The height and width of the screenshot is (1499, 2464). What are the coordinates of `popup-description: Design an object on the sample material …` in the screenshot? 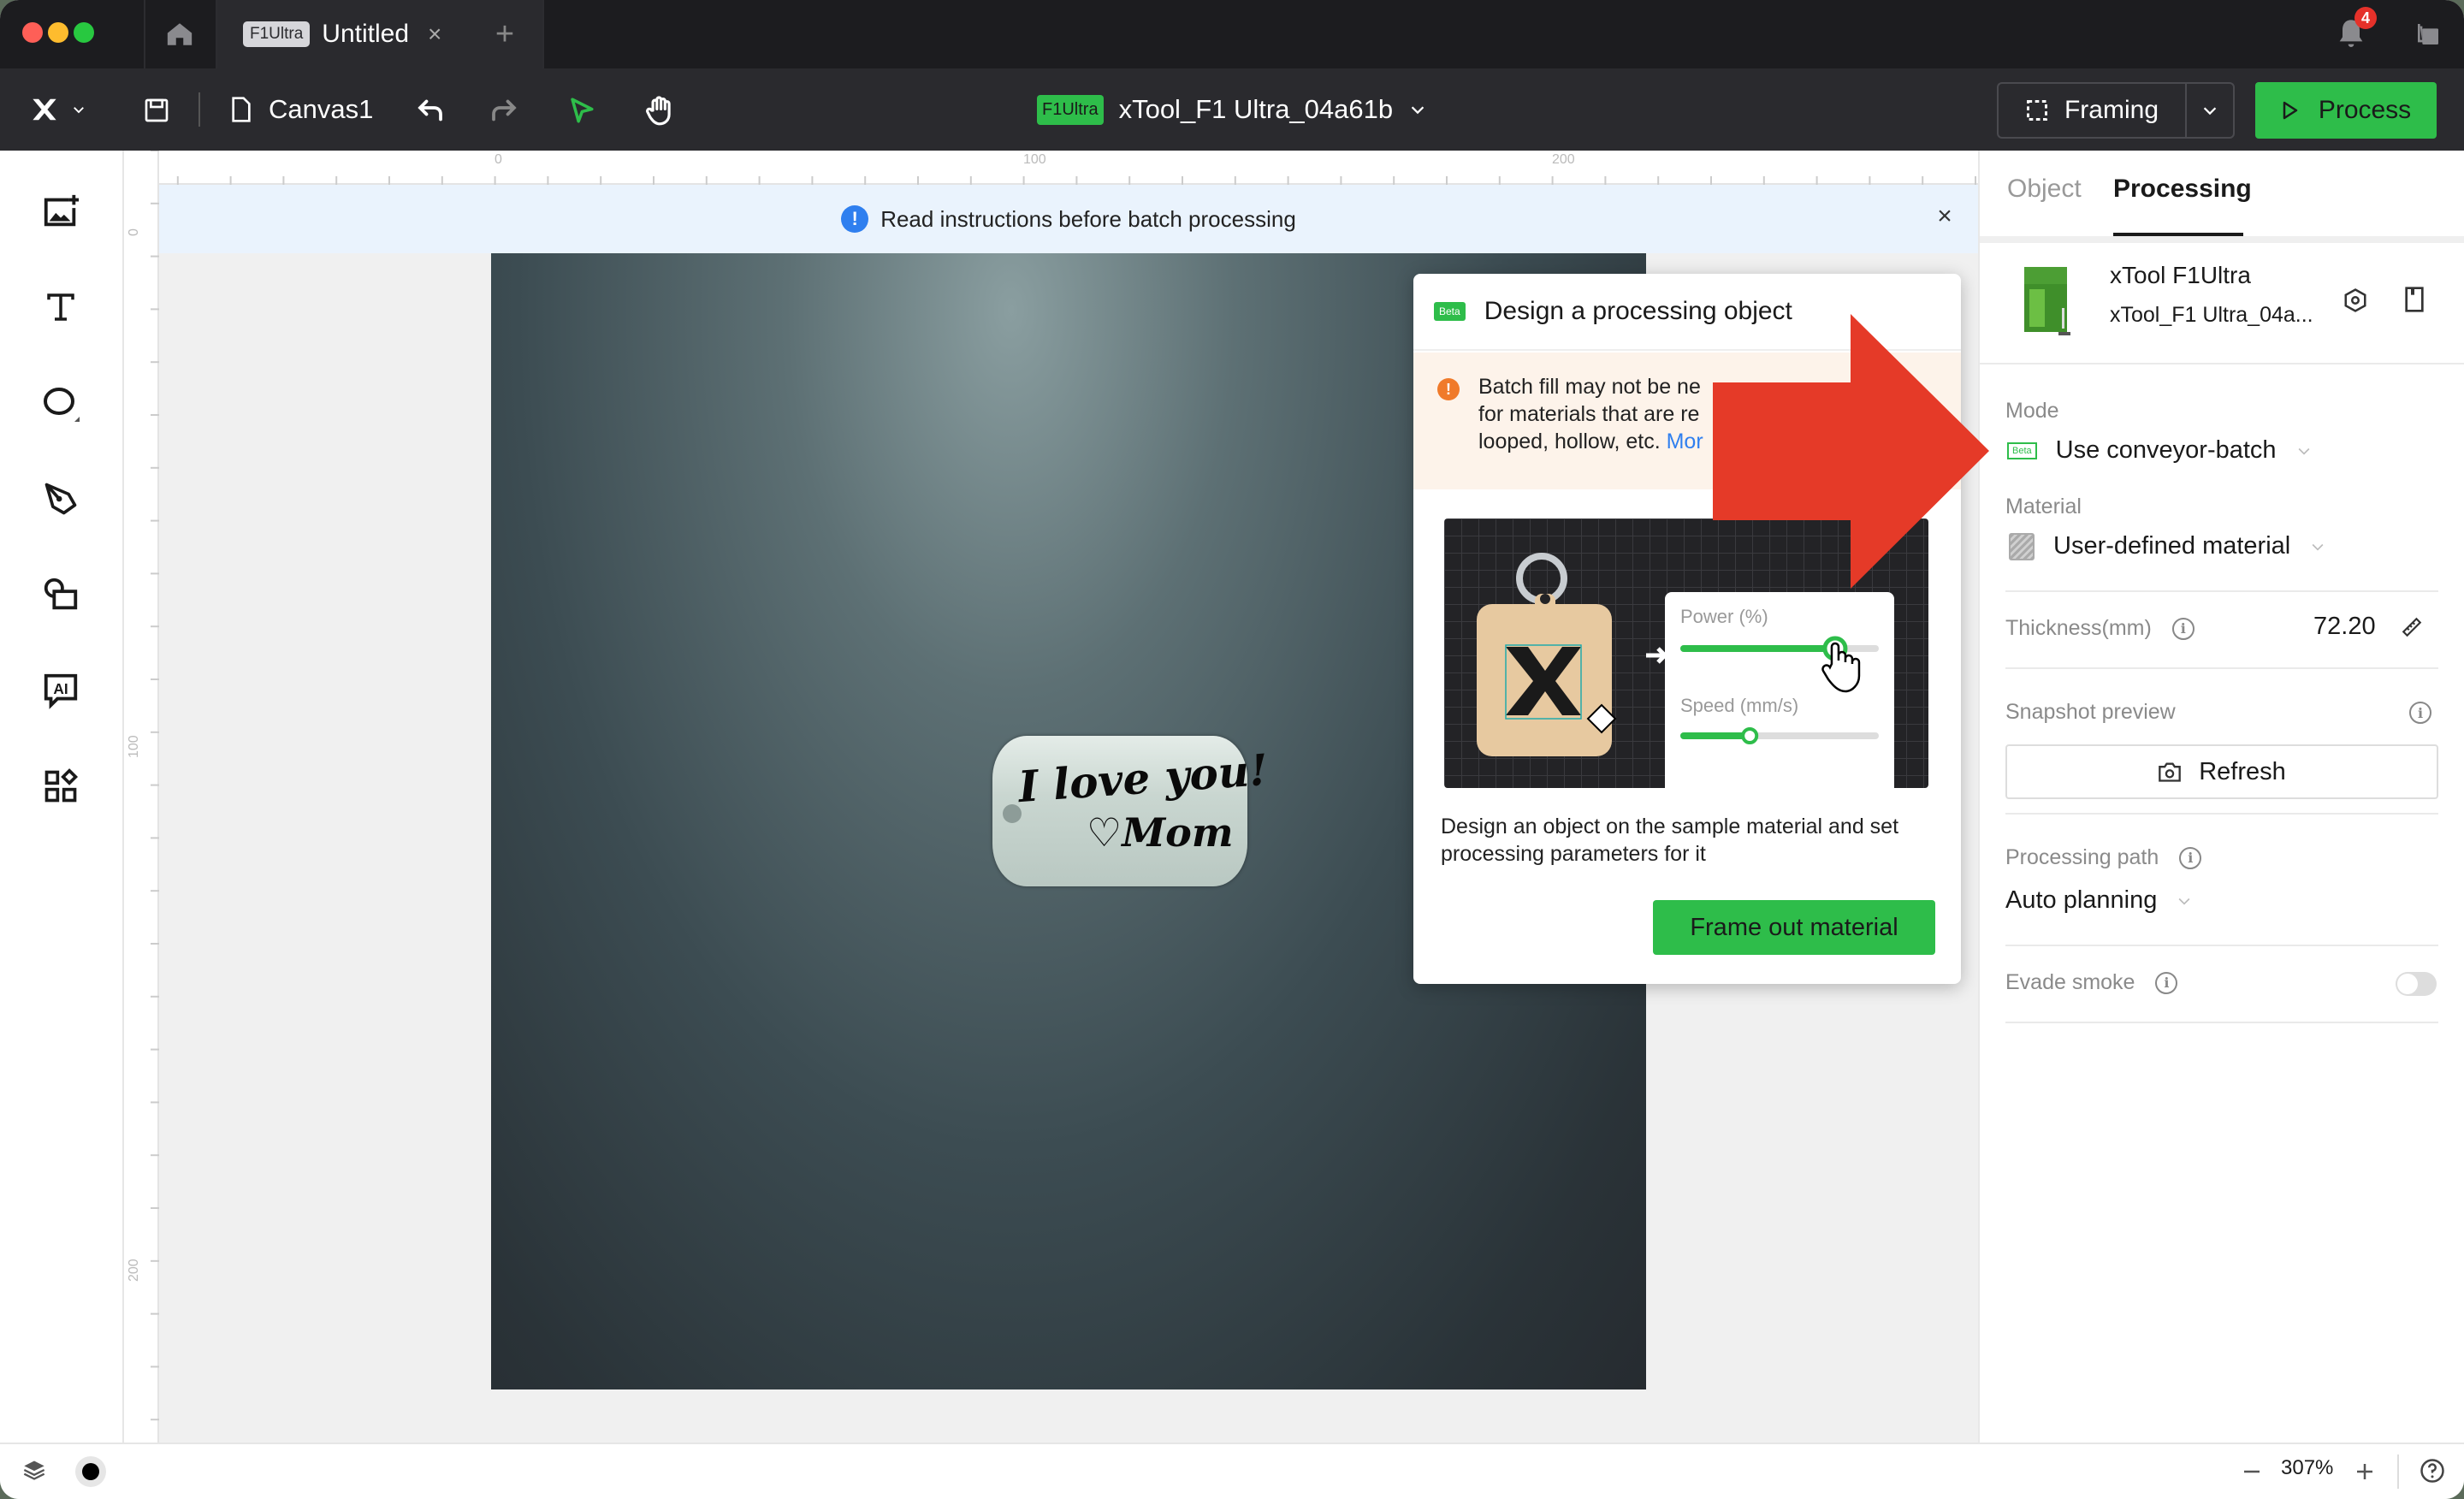 It's located at (1670, 840).